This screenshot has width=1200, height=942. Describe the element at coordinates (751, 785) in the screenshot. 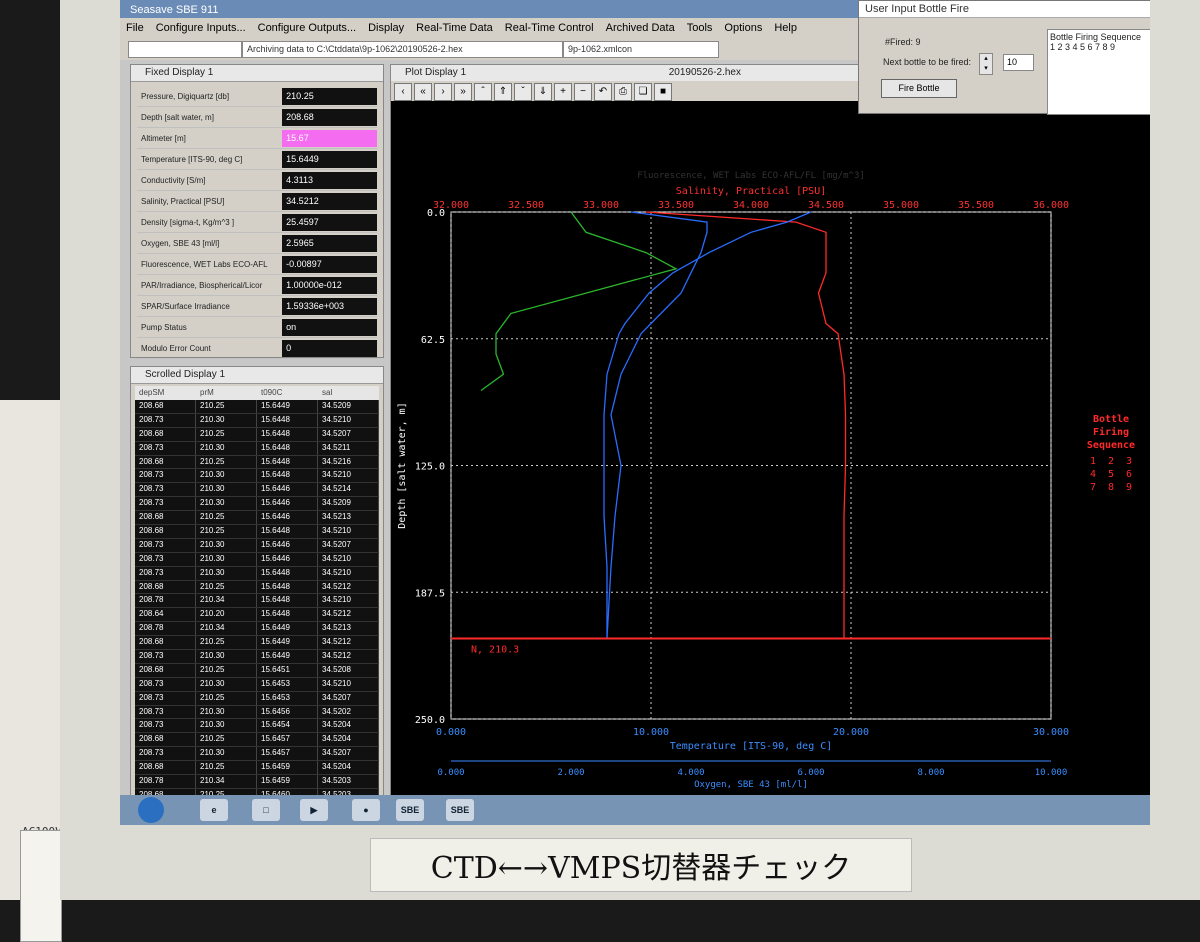

I see `oxy-axis-label: Oxygen, SBE 43 [ml/l]` at that location.